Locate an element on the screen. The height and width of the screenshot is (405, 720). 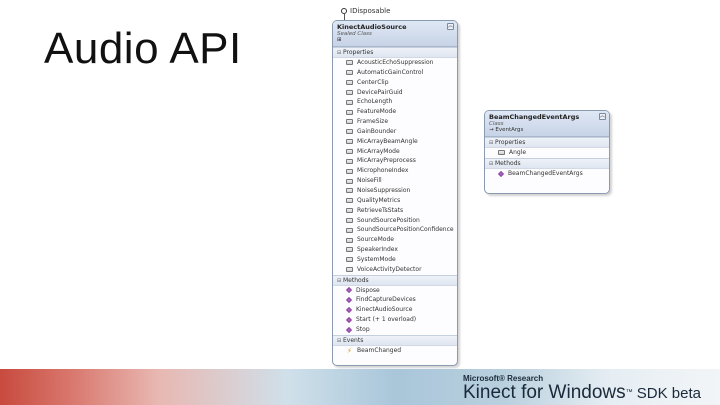
property-member: SpeakerIndex is located at coordinates (395, 250).